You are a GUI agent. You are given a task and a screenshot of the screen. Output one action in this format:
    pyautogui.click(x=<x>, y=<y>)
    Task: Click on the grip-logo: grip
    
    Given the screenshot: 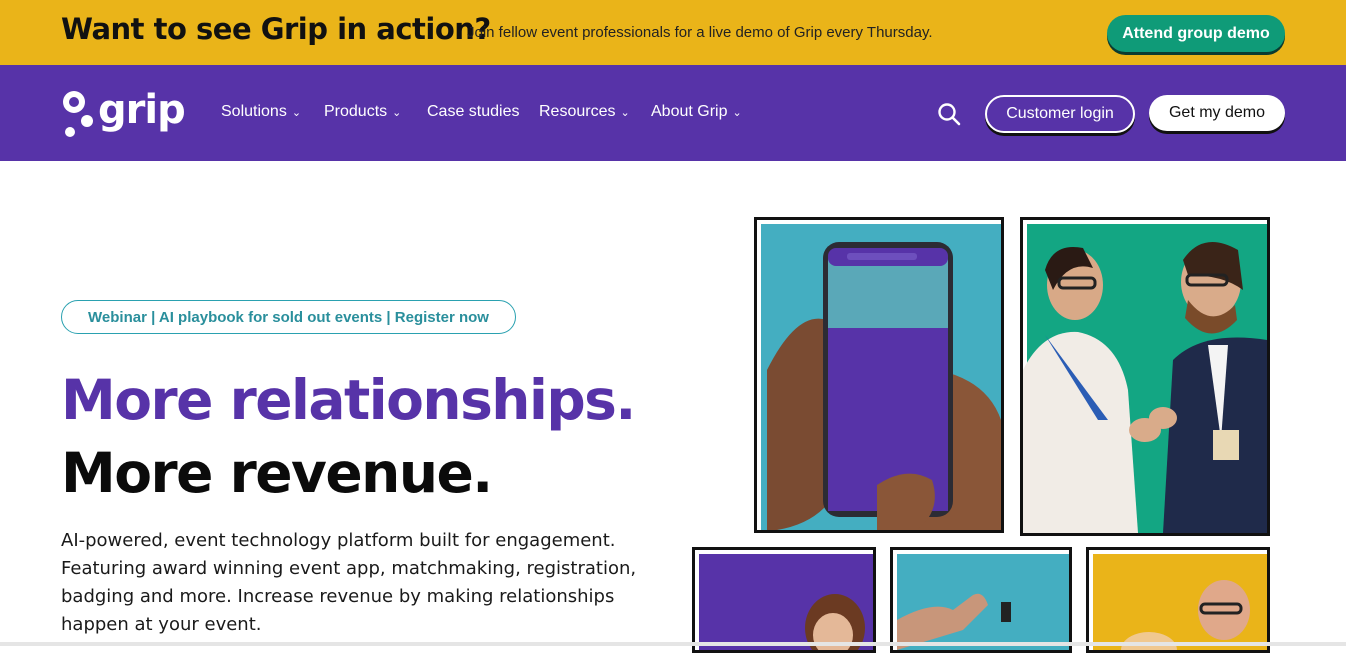 What is the action you would take?
    pyautogui.click(x=123, y=114)
    